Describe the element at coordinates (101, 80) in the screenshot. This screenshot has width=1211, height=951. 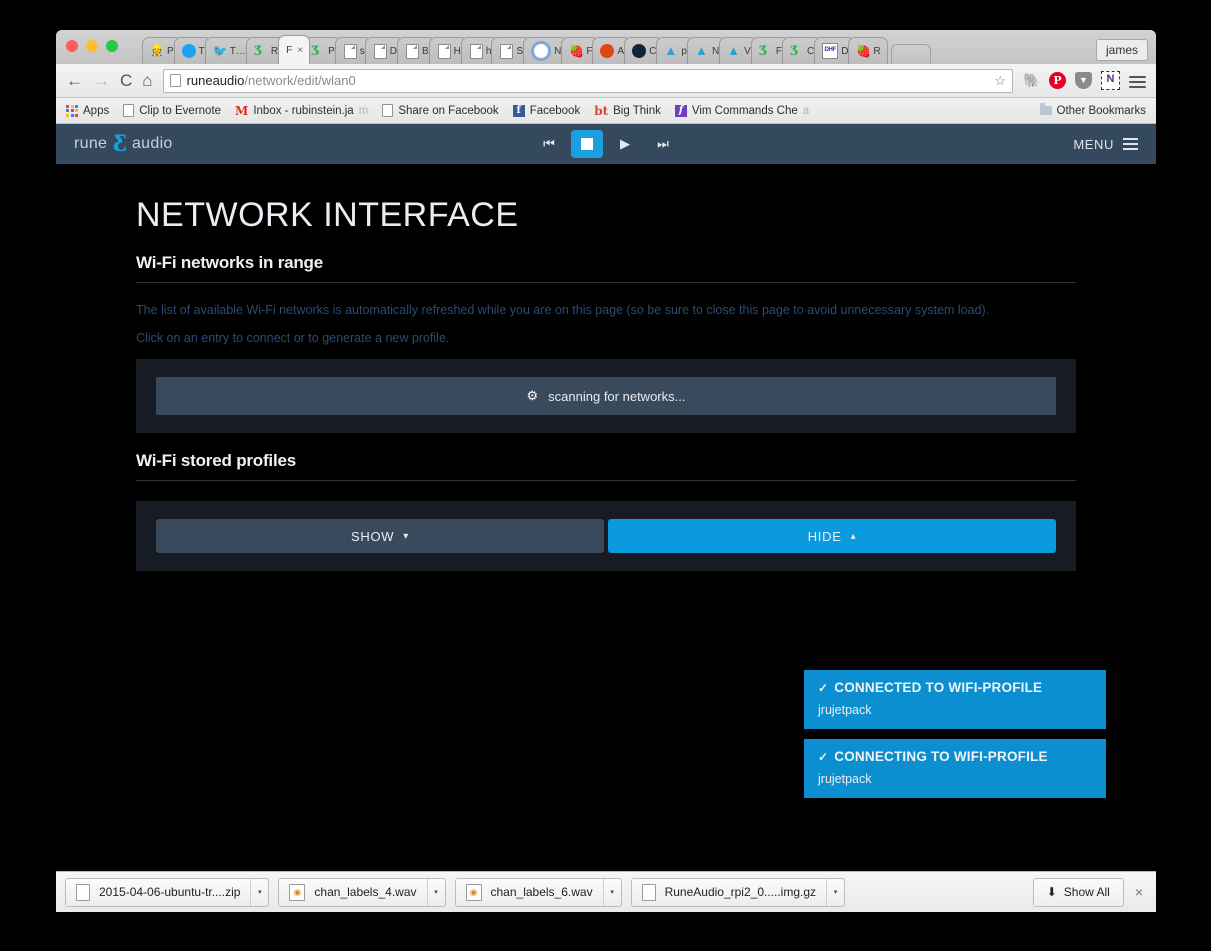
I see `forward-icon: →` at that location.